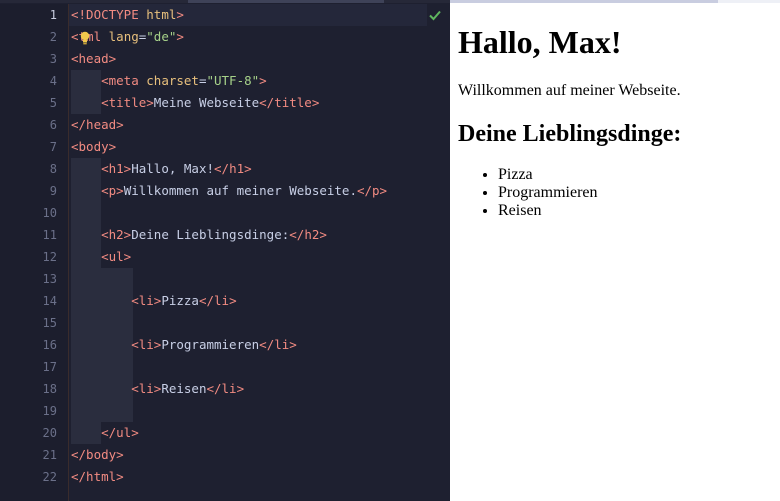 Image resolution: width=780 pixels, height=501 pixels. I want to click on preview-heading: Hallo, Max!, so click(540, 42).